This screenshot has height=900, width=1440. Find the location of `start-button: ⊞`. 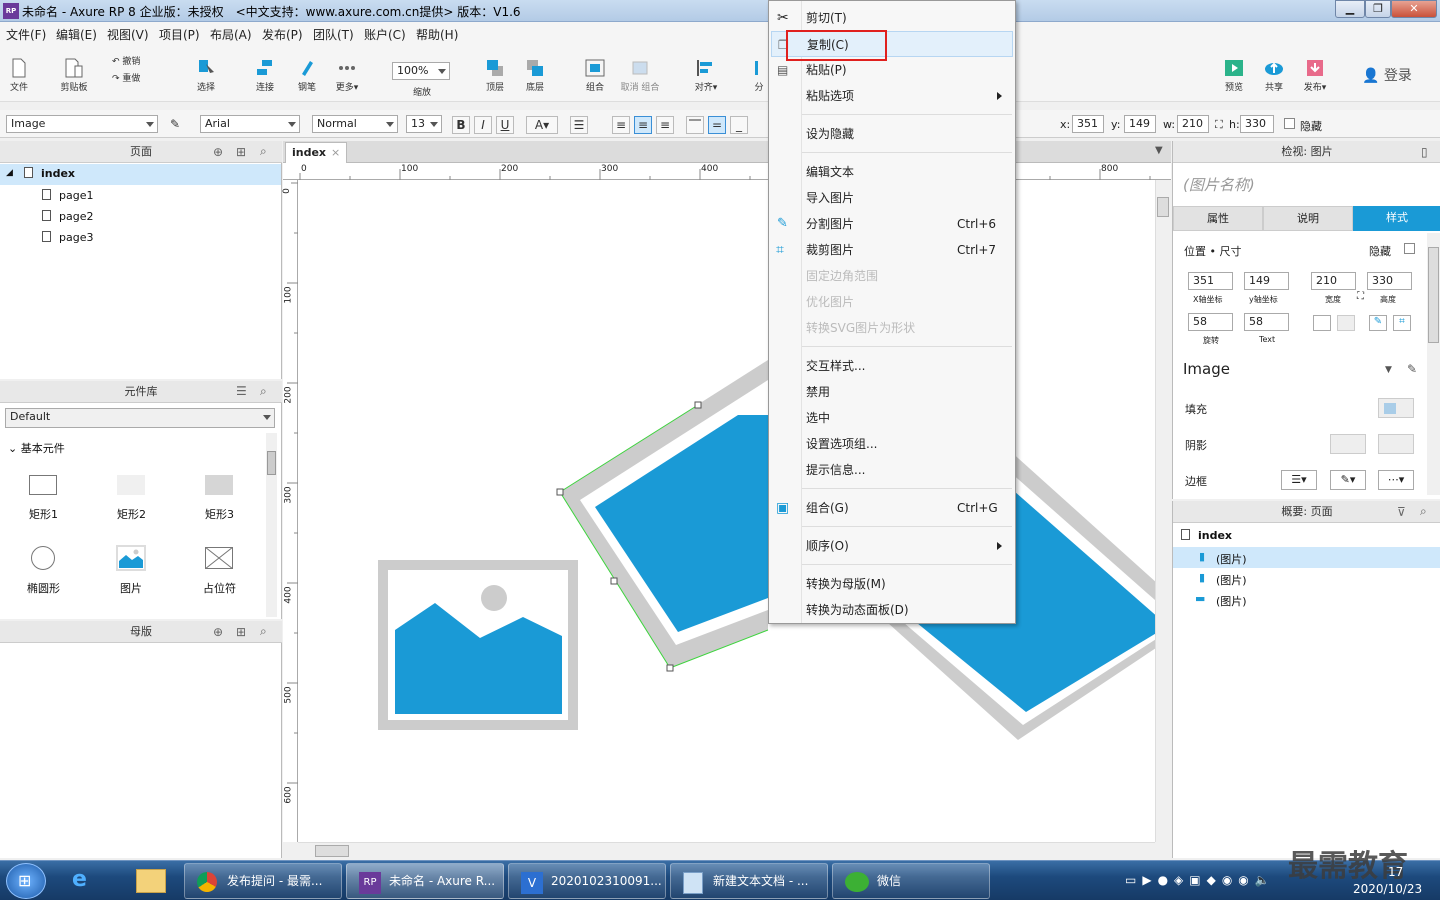

start-button: ⊞ is located at coordinates (26, 881).